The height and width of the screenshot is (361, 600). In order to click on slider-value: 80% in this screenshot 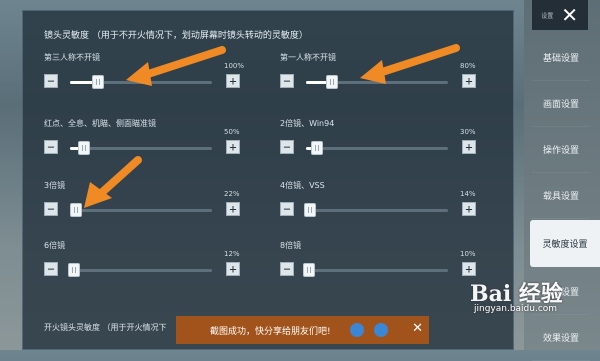, I will do `click(468, 66)`.